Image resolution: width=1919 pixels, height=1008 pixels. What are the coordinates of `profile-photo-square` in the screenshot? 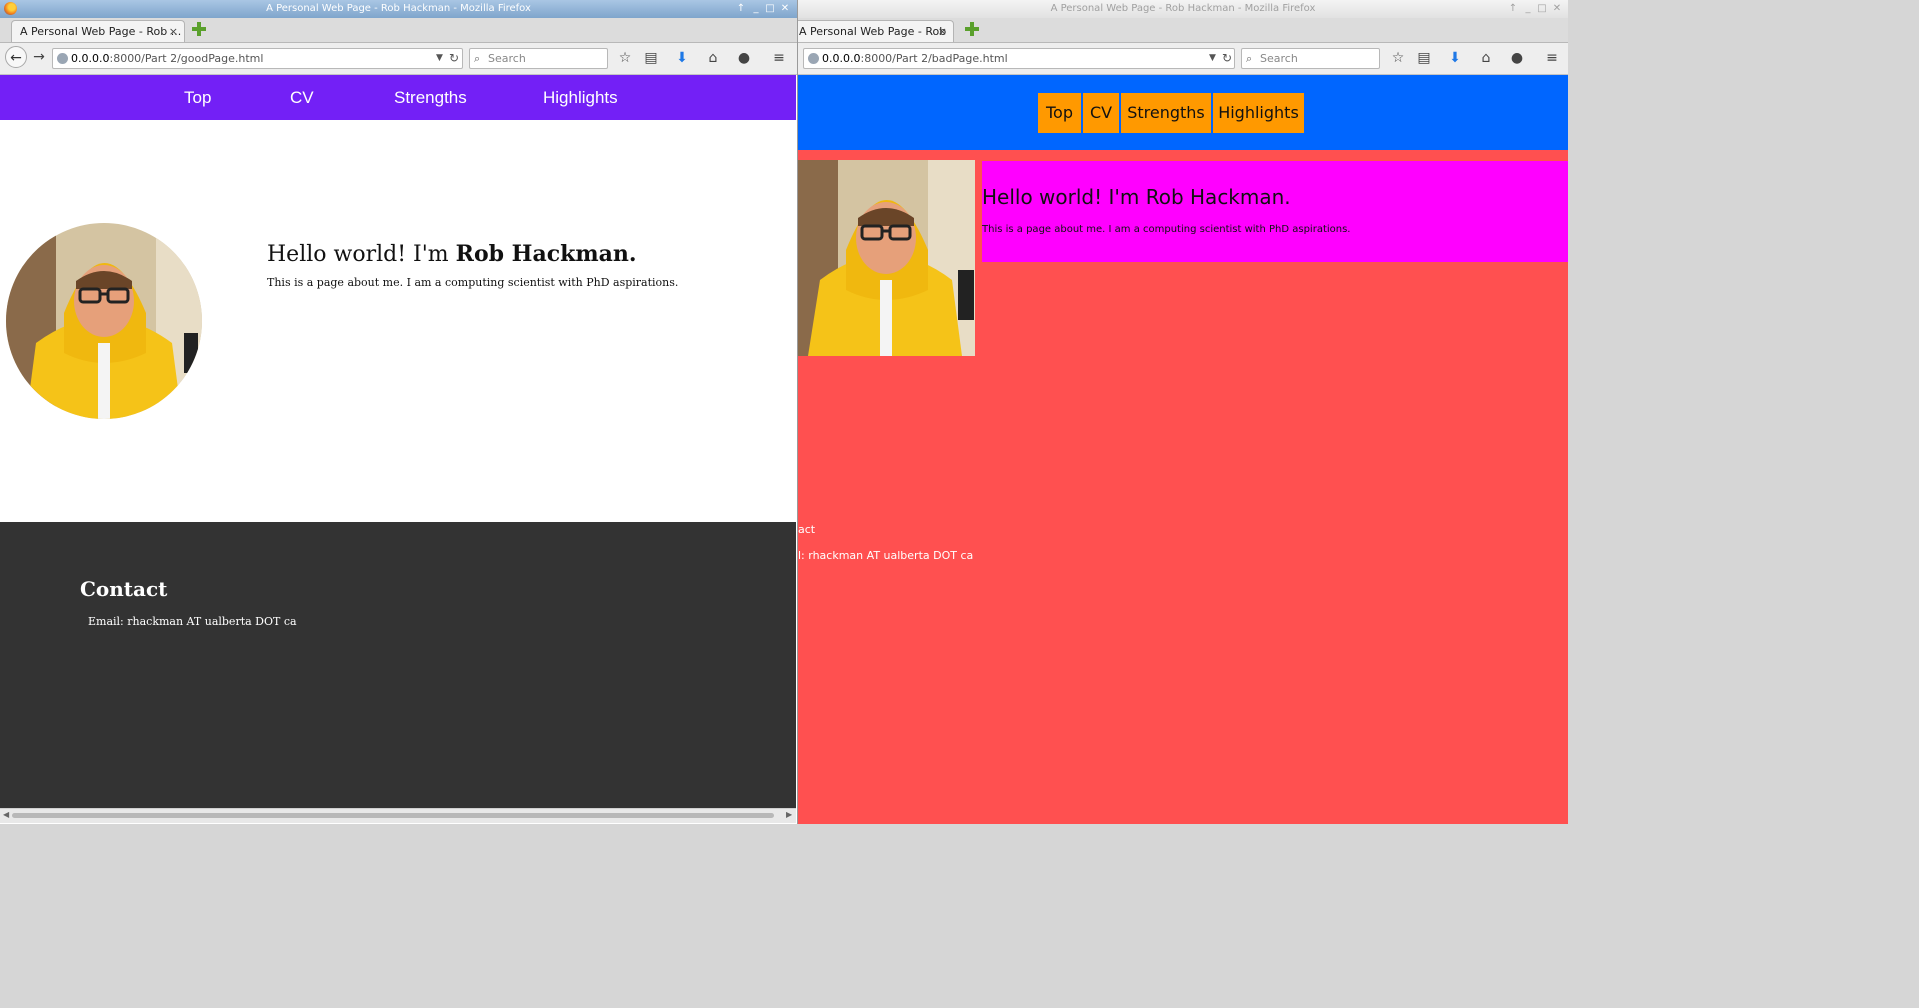 It's located at (886, 258).